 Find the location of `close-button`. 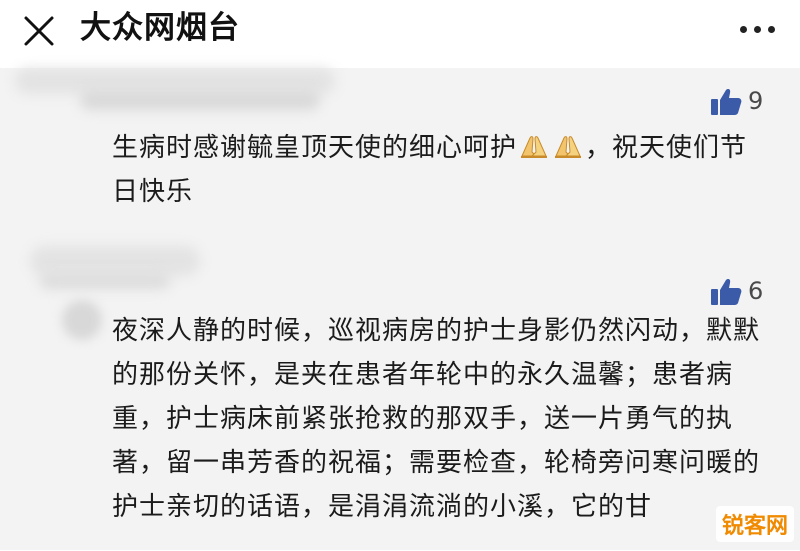

close-button is located at coordinates (40, 32).